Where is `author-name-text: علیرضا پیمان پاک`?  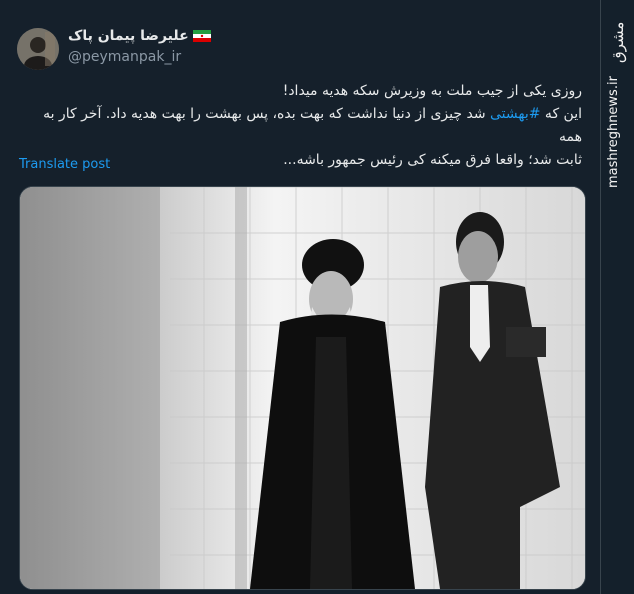
author-name-text: علیرضا پیمان پاک is located at coordinates (128, 36).